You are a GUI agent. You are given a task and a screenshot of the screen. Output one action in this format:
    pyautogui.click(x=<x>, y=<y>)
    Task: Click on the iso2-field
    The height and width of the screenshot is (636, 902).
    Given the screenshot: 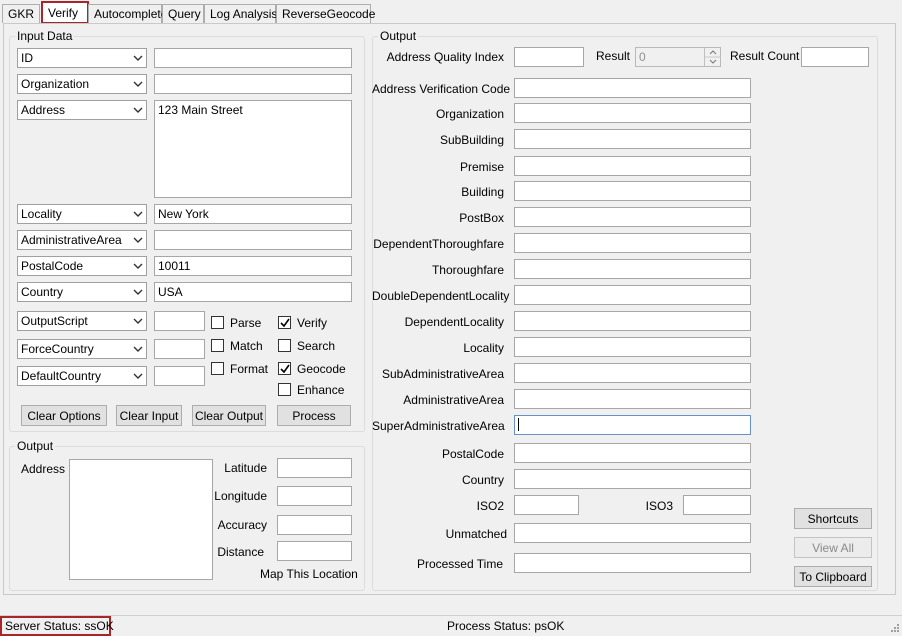 What is the action you would take?
    pyautogui.click(x=546, y=505)
    